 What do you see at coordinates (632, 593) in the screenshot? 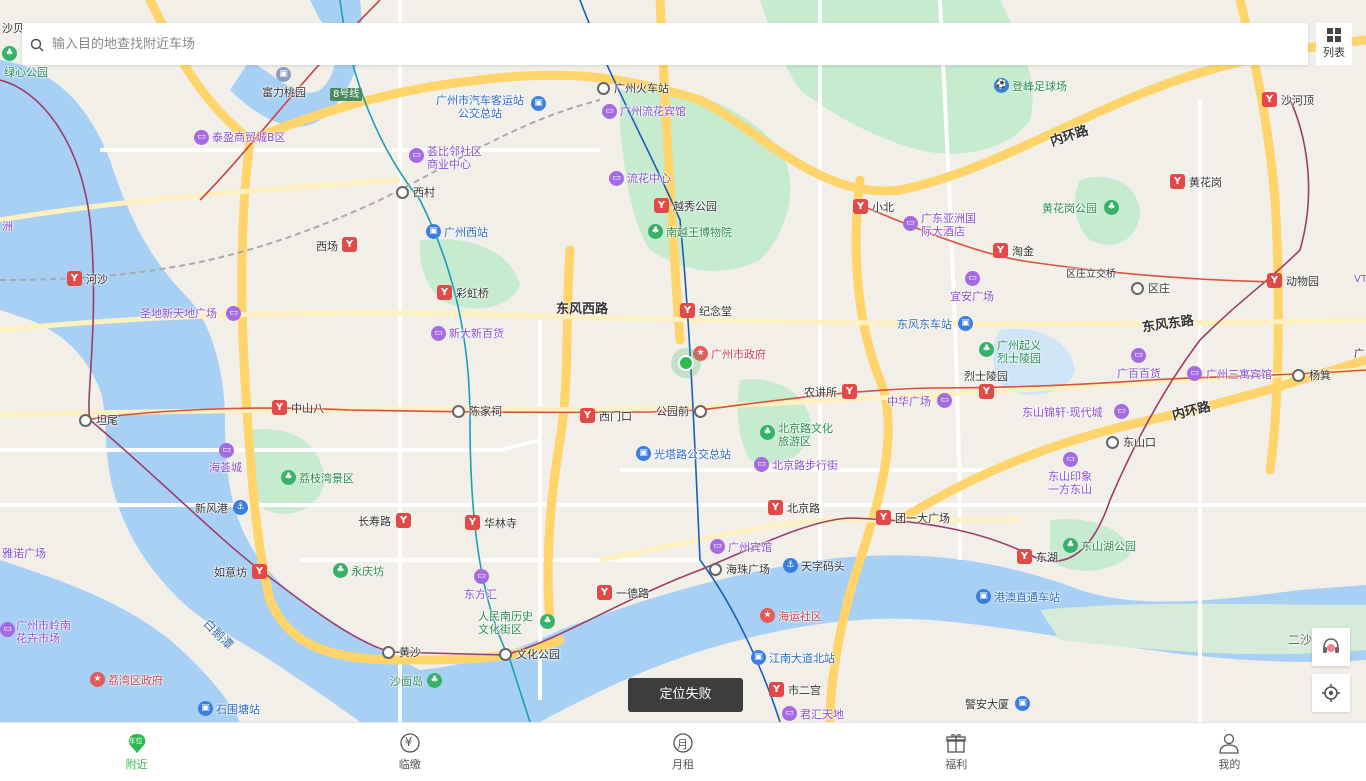
I see `station-yidelu: 一德路` at bounding box center [632, 593].